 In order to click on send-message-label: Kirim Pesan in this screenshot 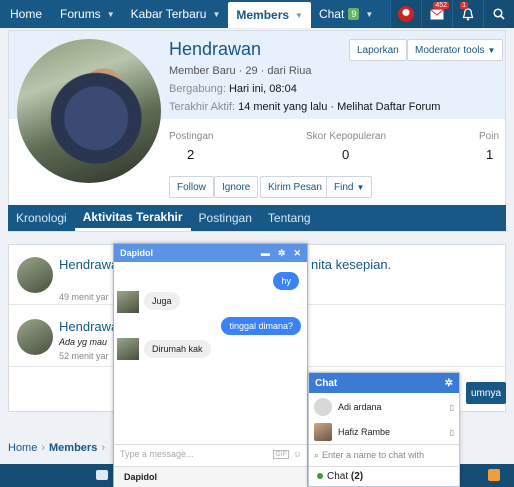, I will do `click(295, 187)`.